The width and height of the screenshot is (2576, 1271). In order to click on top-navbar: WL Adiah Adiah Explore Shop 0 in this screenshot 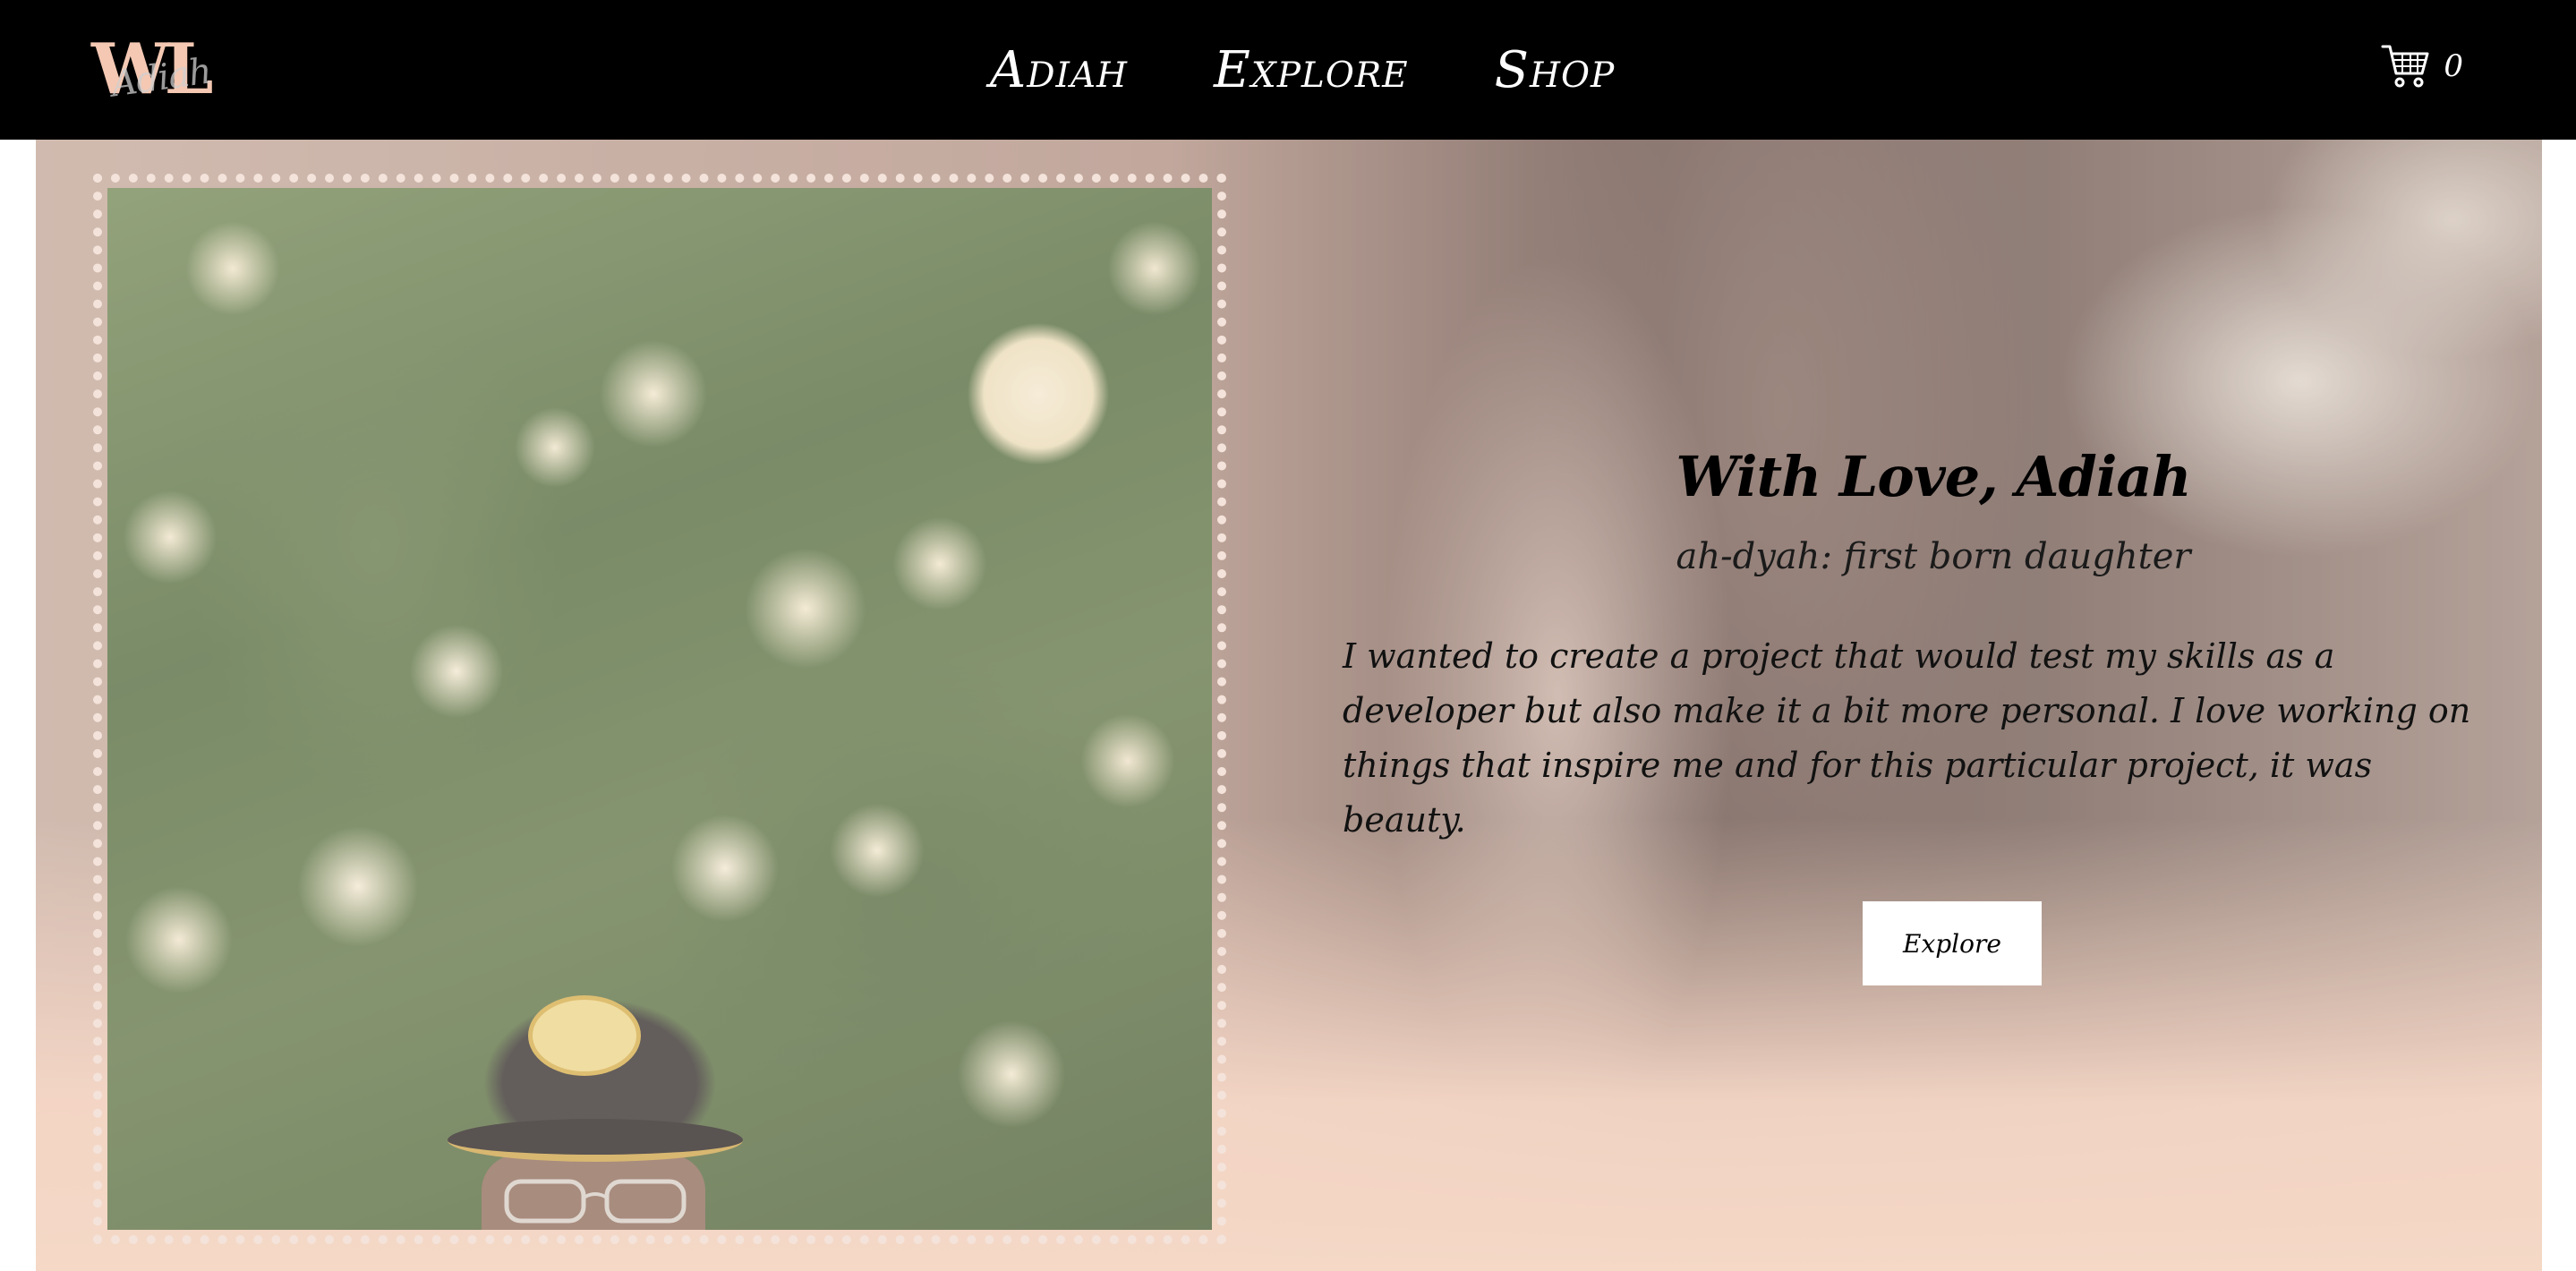, I will do `click(1288, 70)`.